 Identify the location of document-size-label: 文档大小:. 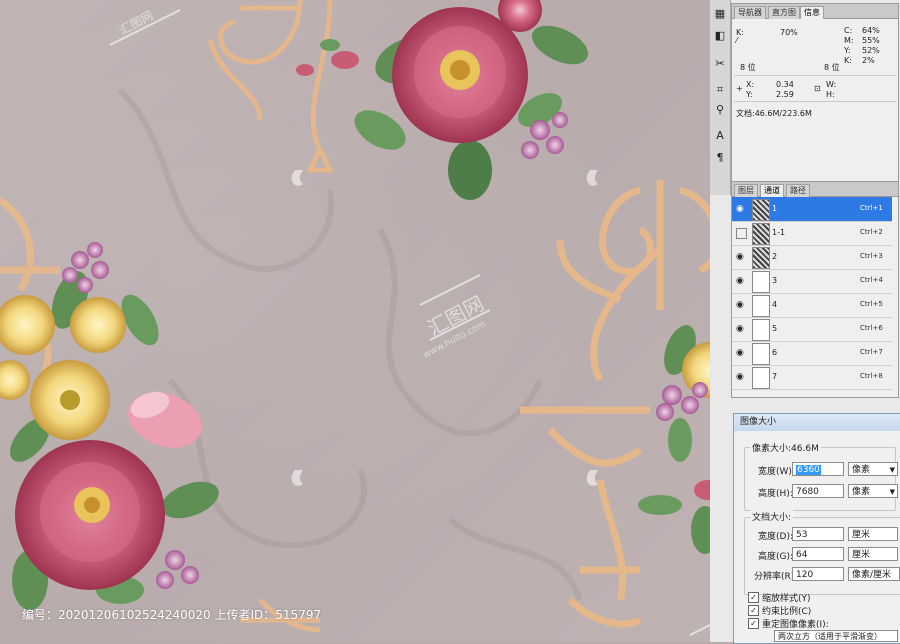
(772, 516).